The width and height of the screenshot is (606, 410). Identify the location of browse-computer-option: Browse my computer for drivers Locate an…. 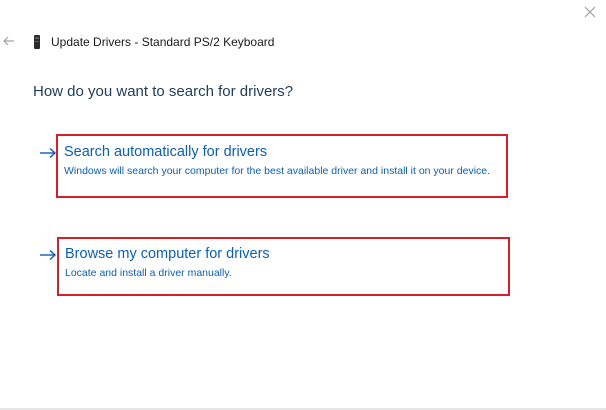
(274, 266).